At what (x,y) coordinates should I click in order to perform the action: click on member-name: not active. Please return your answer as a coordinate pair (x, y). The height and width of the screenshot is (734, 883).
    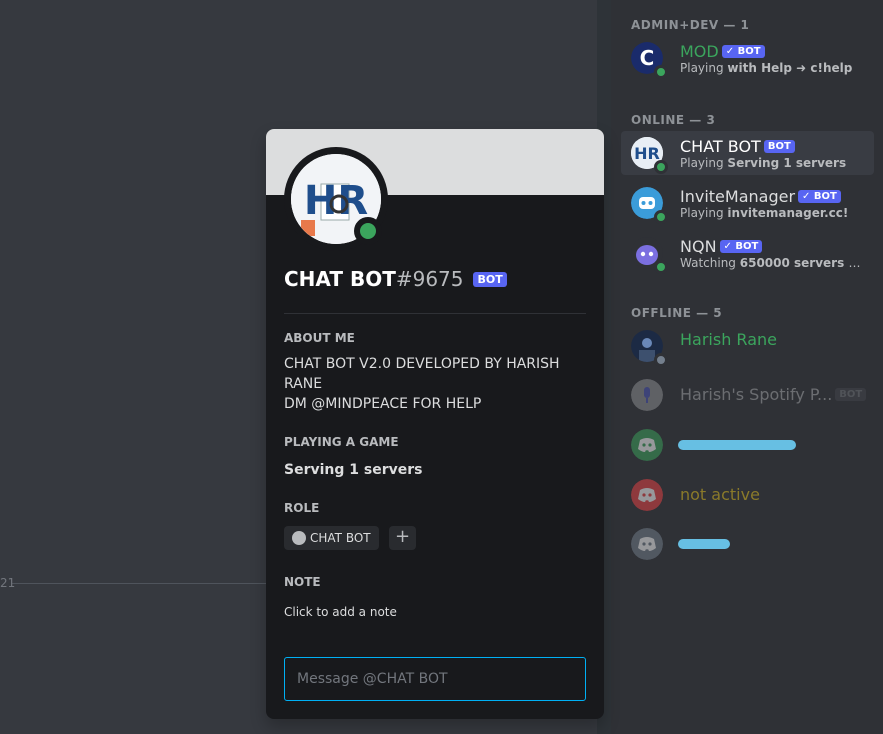
    Looking at the image, I should click on (720, 494).